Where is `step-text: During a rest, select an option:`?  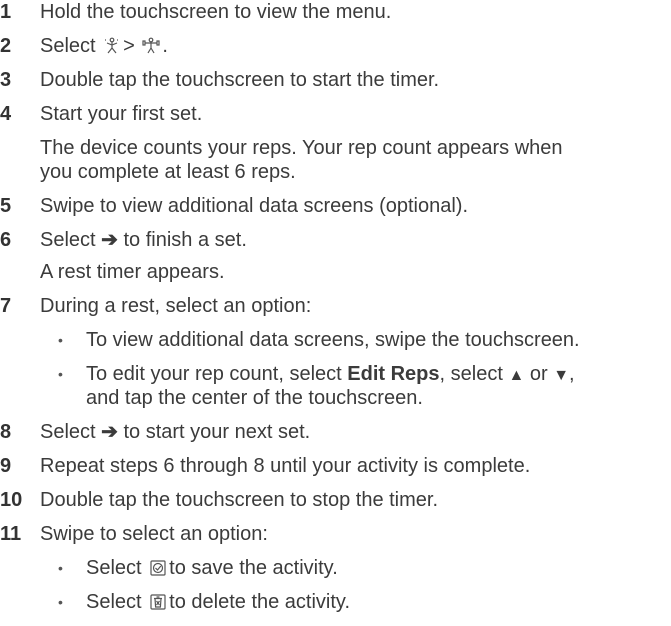
step-text: During a rest, select an option: is located at coordinates (176, 306).